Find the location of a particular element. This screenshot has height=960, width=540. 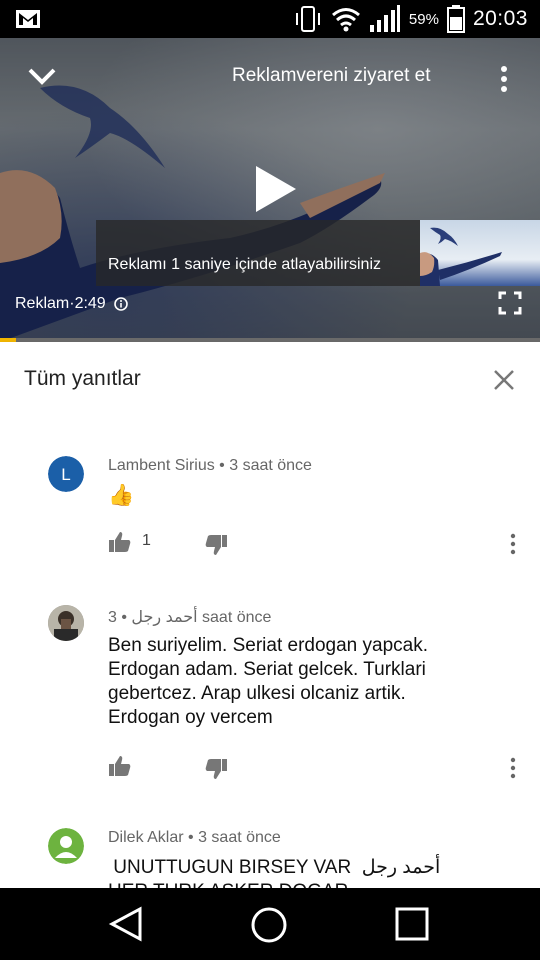

comment-text: 👍 is located at coordinates (121, 495).